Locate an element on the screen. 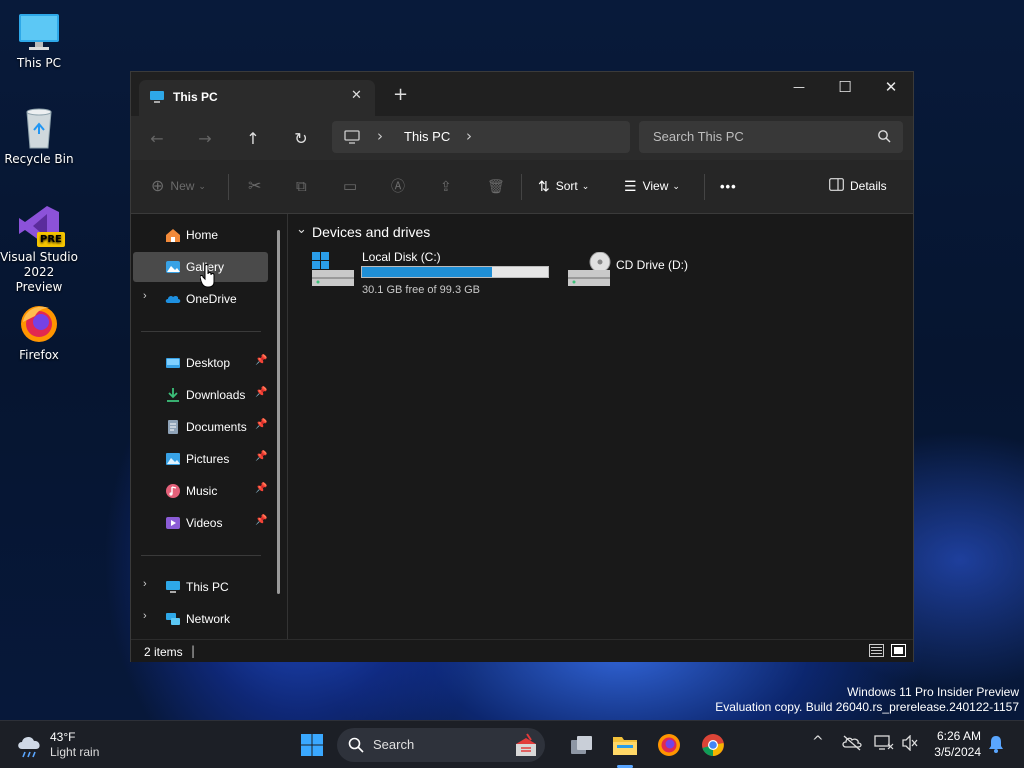 This screenshot has width=1024, height=768. notification-bell-icon is located at coordinates (996, 745).